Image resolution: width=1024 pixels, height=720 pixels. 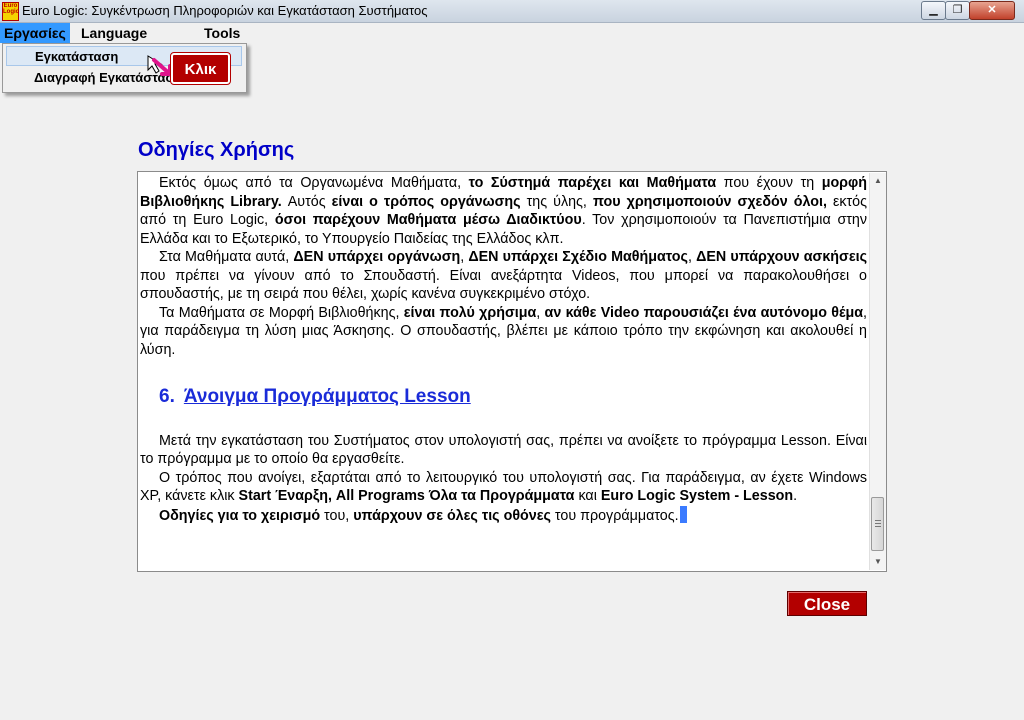 I want to click on page-title: Οδηγίες Χρήσης, so click(x=216, y=150).